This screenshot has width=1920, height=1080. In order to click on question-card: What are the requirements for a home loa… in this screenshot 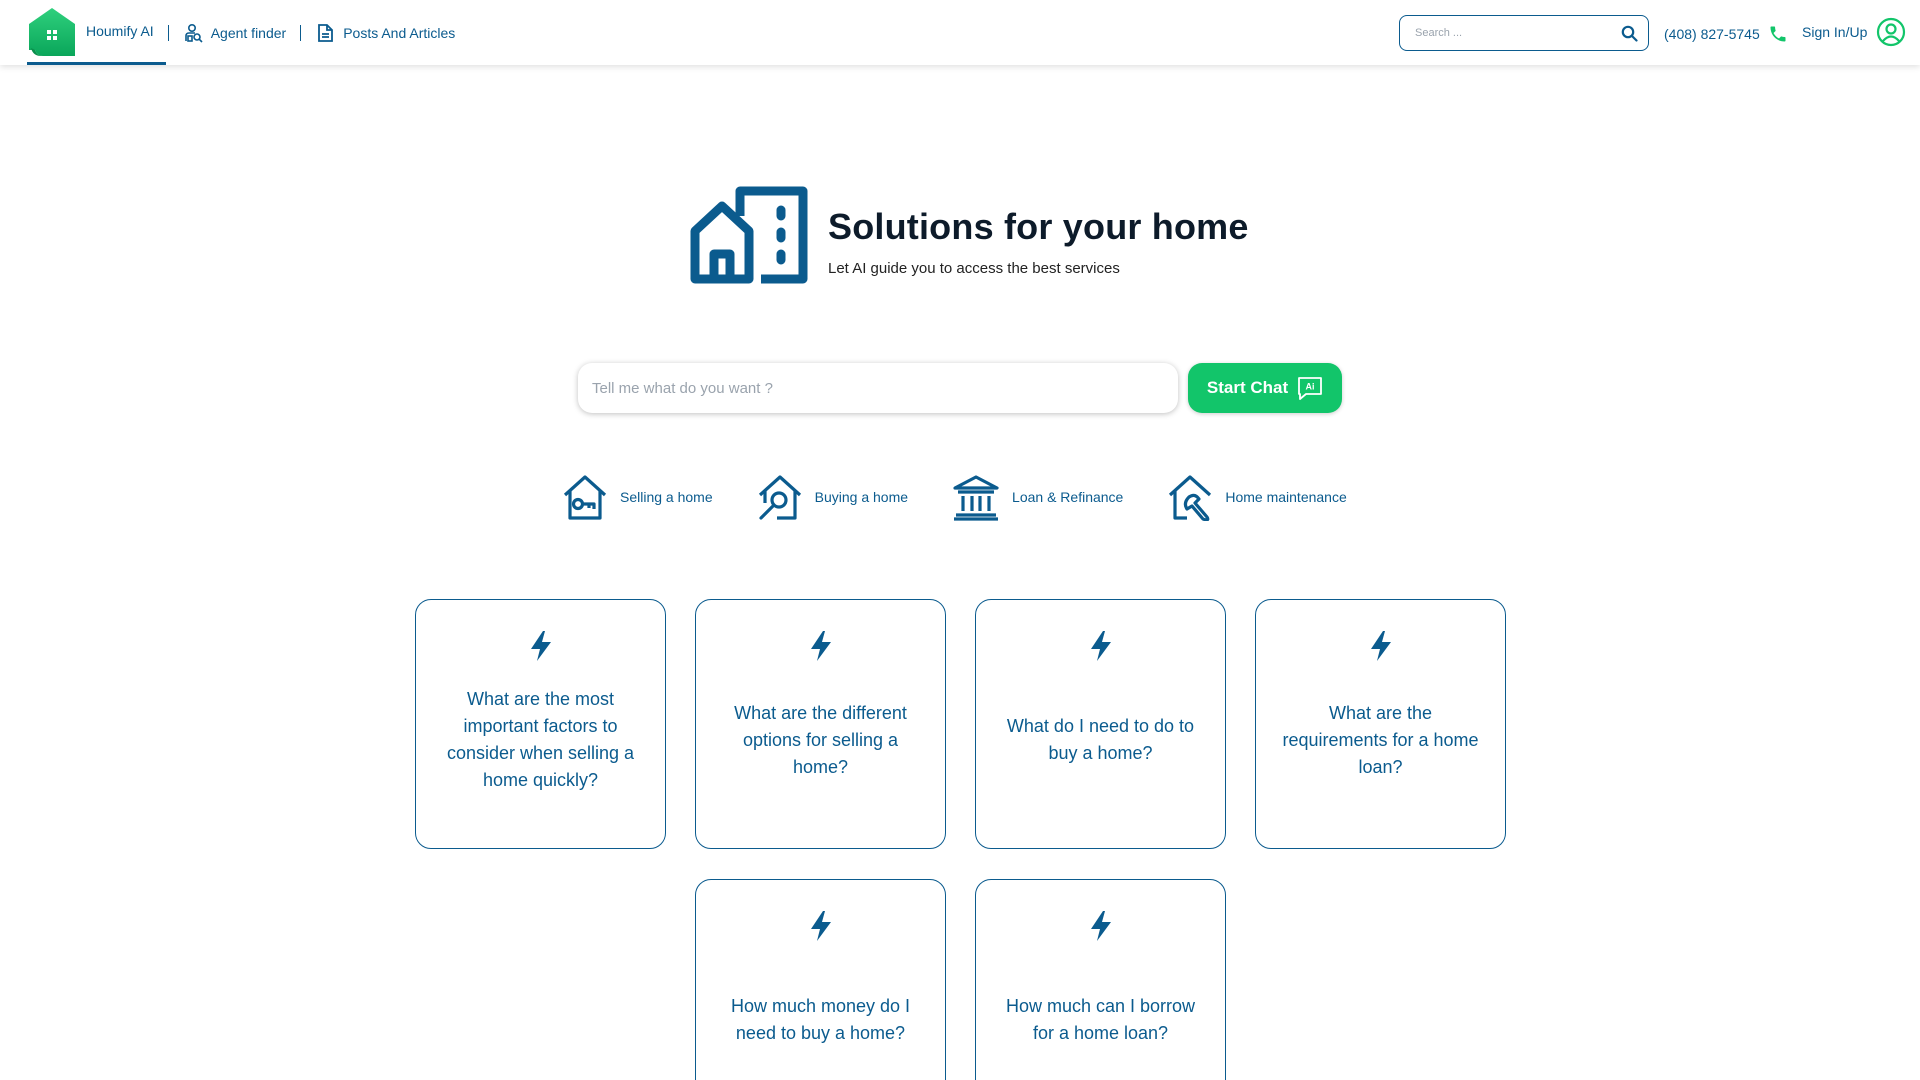, I will do `click(1380, 724)`.